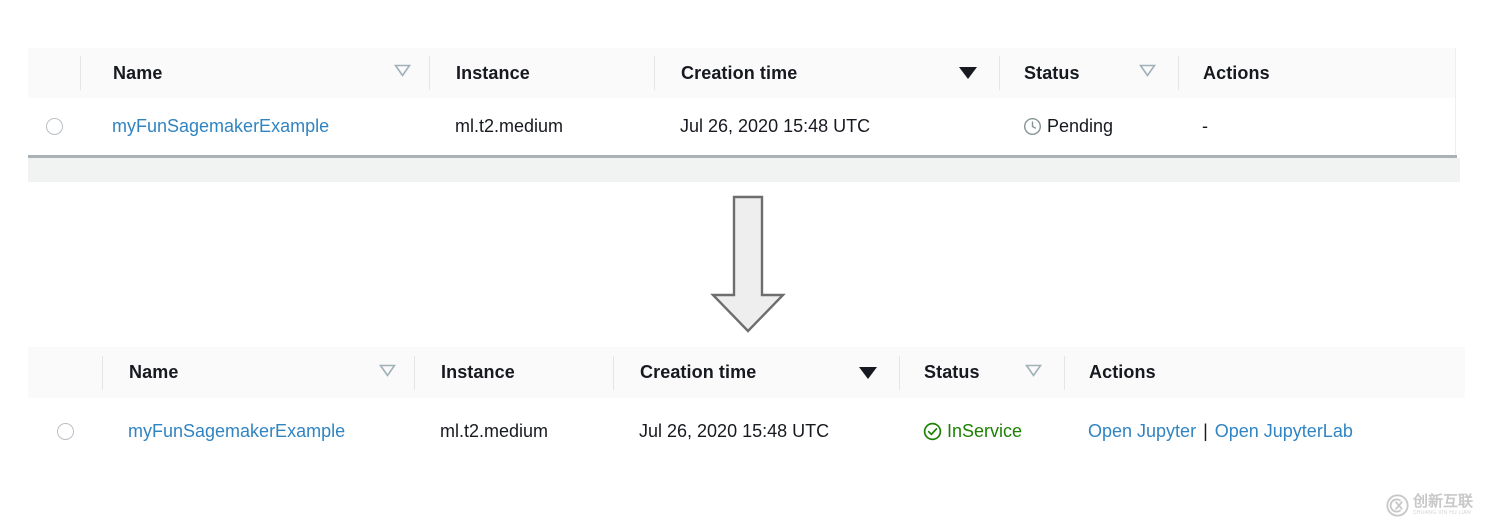 The width and height of the screenshot is (1486, 530). I want to click on status-label: Pending, so click(1080, 126).